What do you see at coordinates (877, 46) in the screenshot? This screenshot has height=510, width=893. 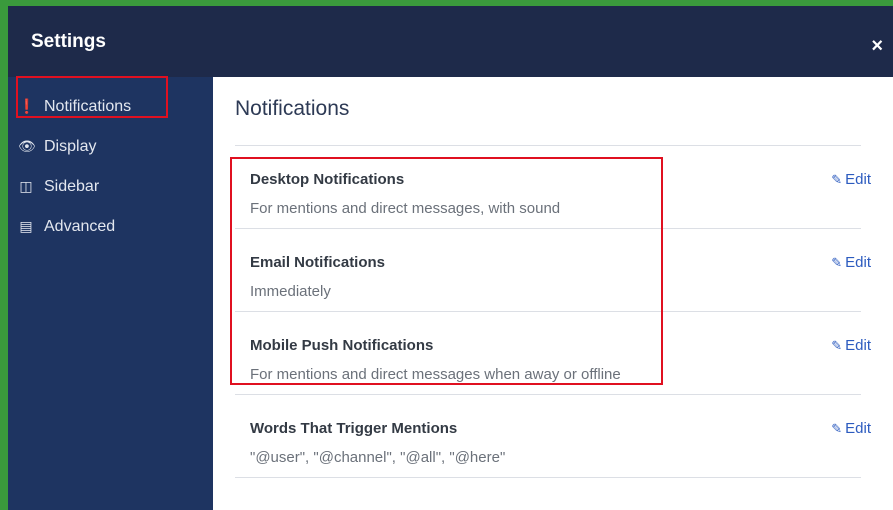 I see `close-icon: ×` at bounding box center [877, 46].